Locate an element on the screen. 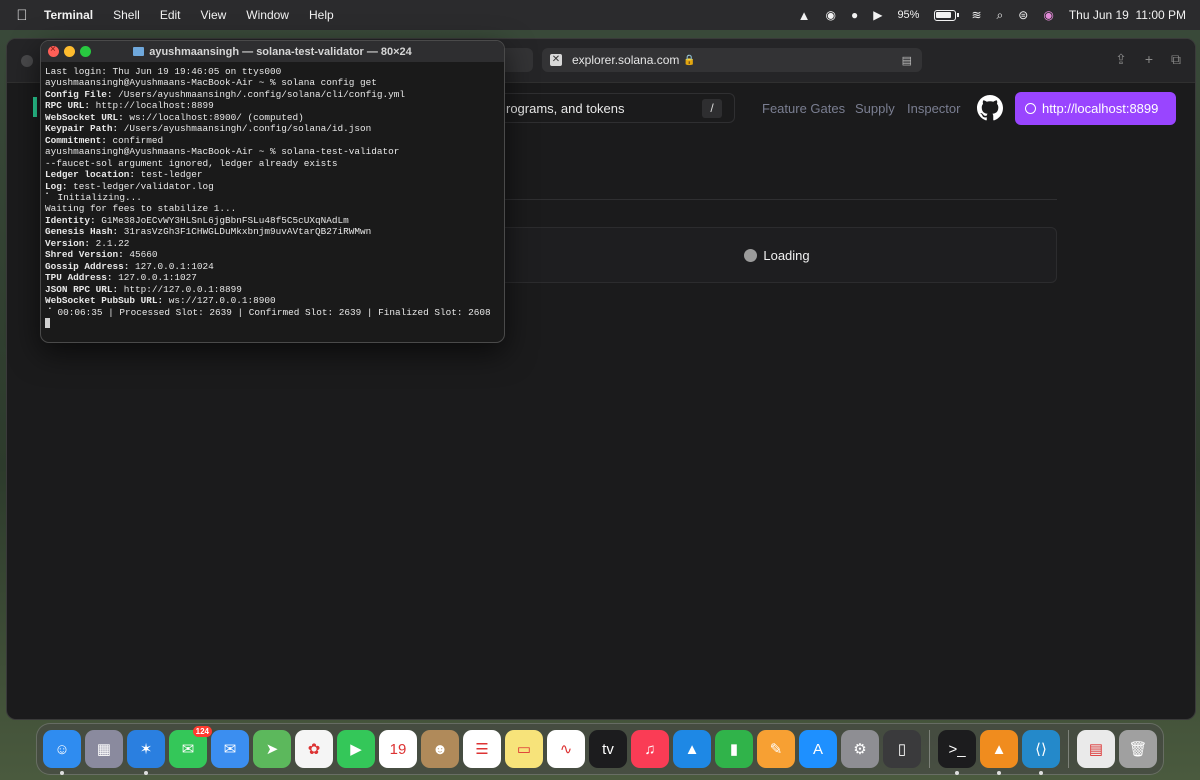  dock-glyph: ✿ is located at coordinates (314, 749).